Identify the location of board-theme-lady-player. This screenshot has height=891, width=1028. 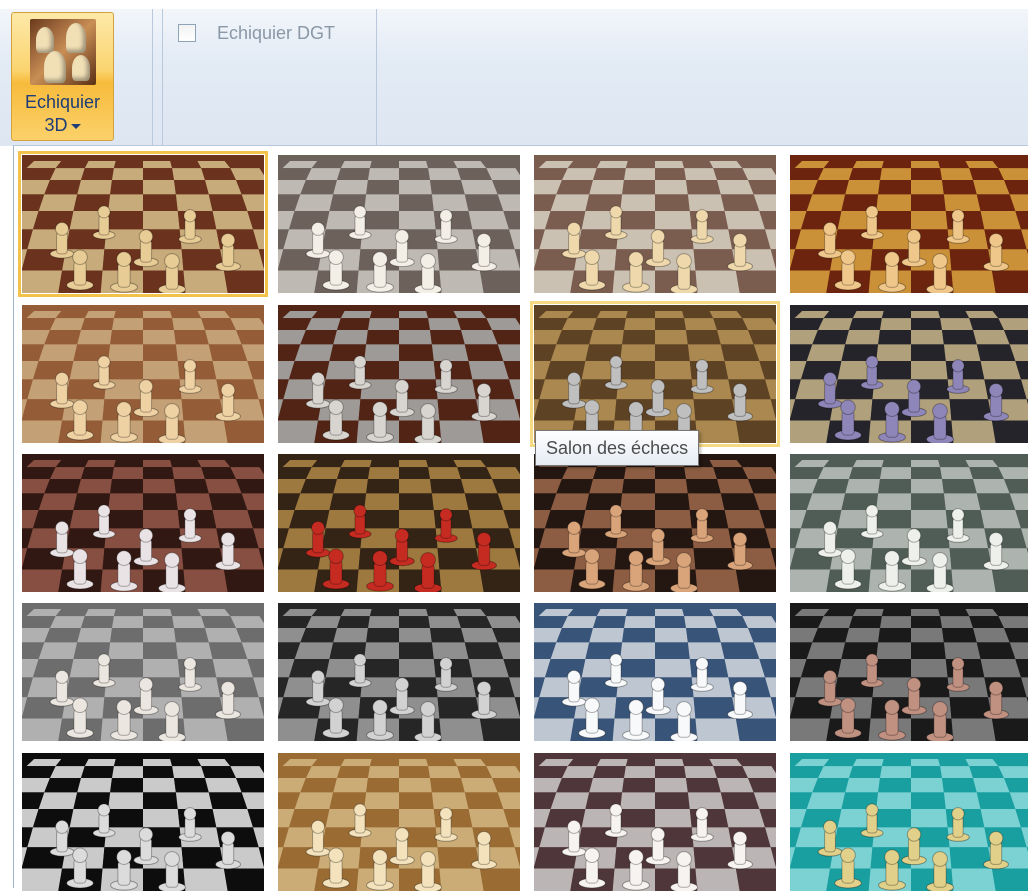
(655, 523).